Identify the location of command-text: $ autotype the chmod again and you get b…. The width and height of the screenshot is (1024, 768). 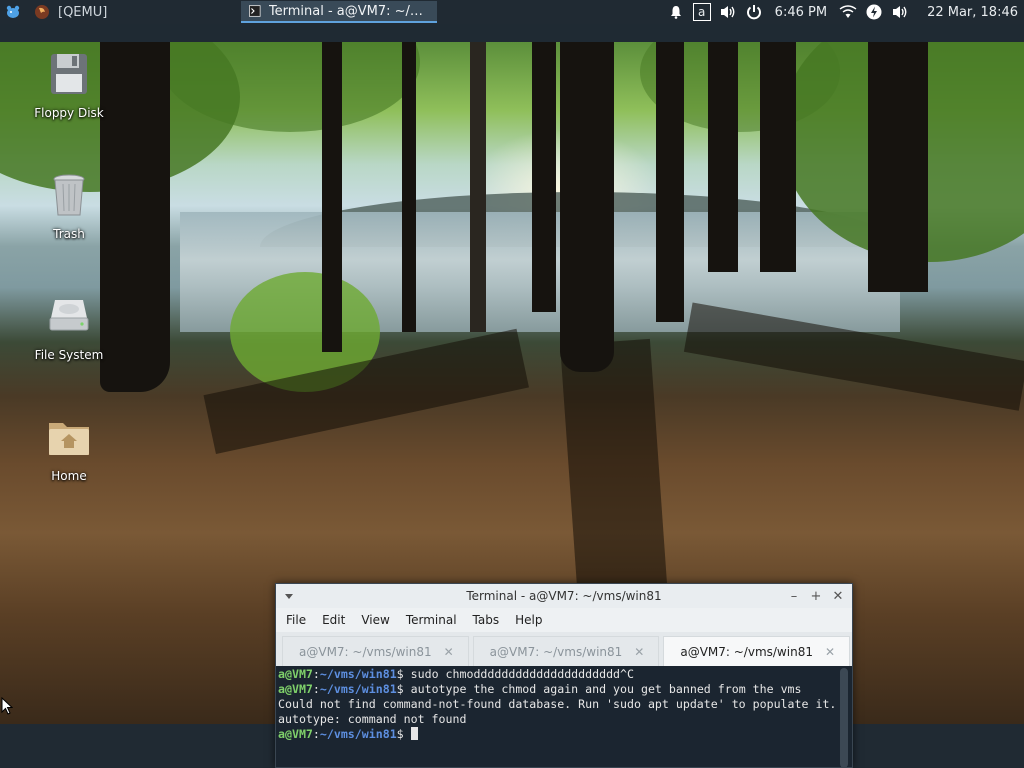
(599, 689).